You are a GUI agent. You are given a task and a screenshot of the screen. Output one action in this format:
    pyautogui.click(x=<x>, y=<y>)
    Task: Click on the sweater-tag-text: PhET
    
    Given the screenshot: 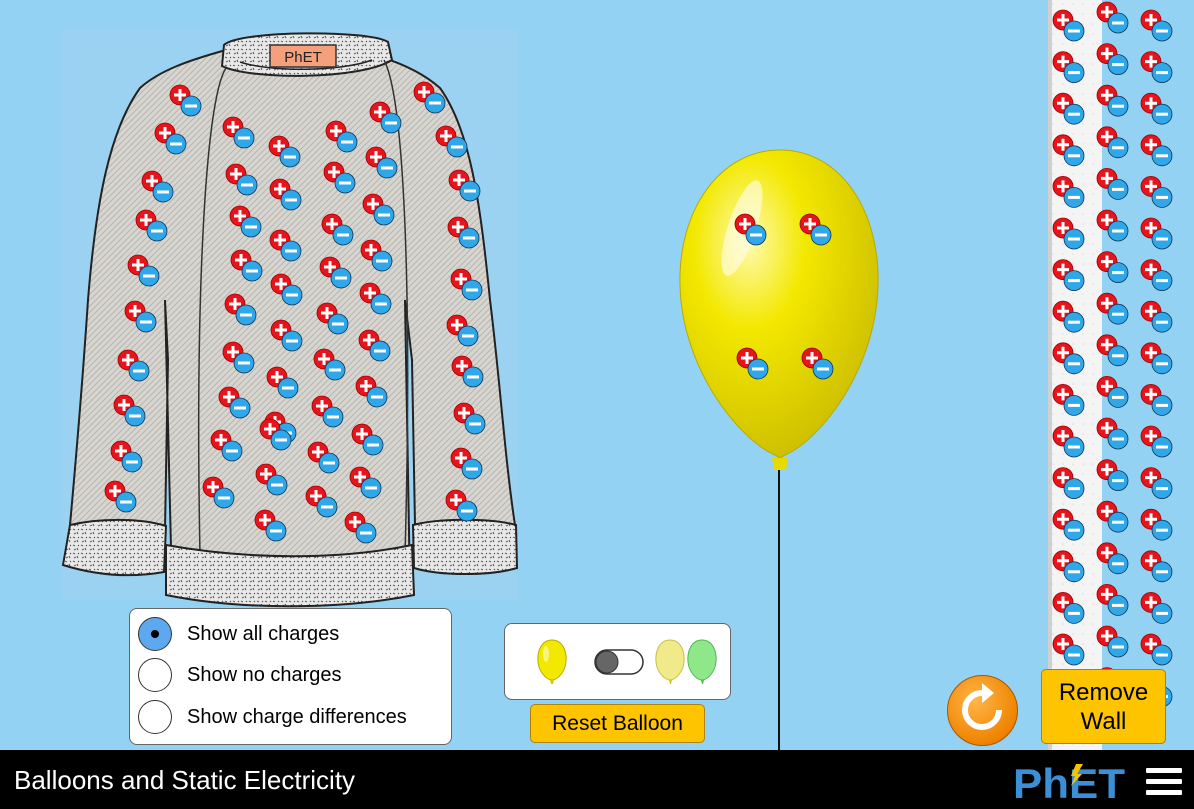 What is the action you would take?
    pyautogui.click(x=303, y=57)
    